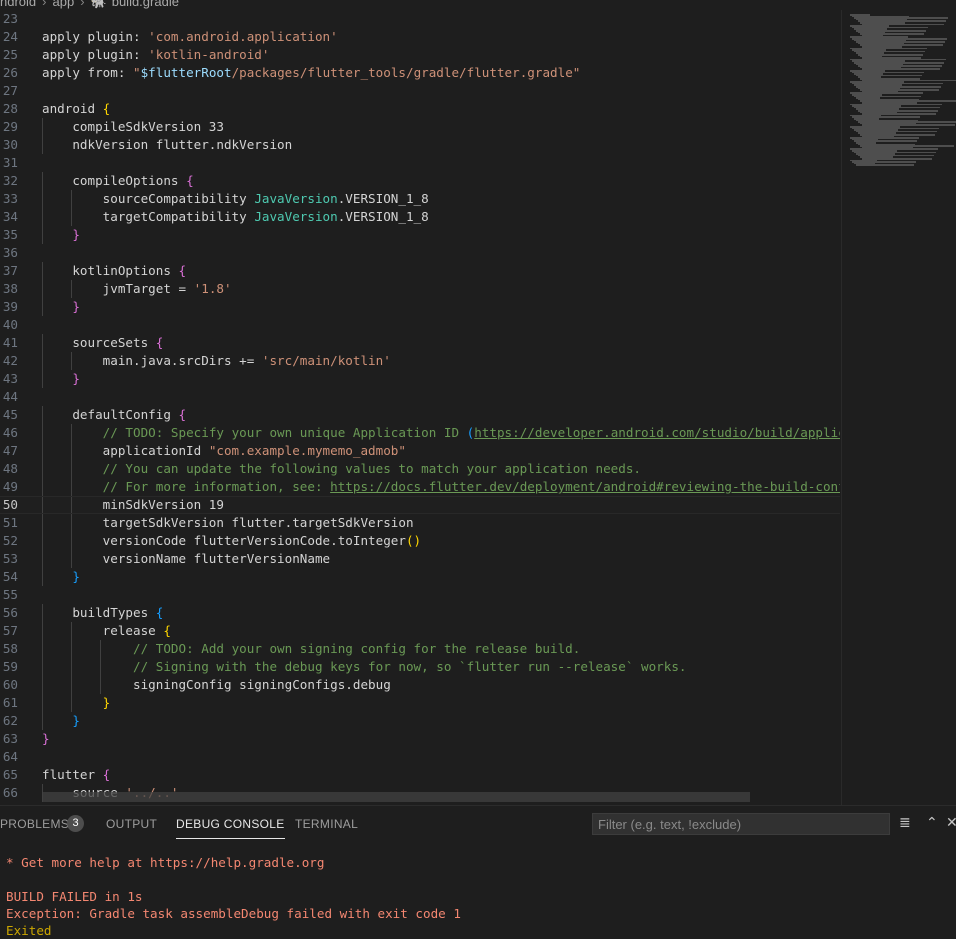  I want to click on tab-problems: PROBLEMS, so click(34, 824).